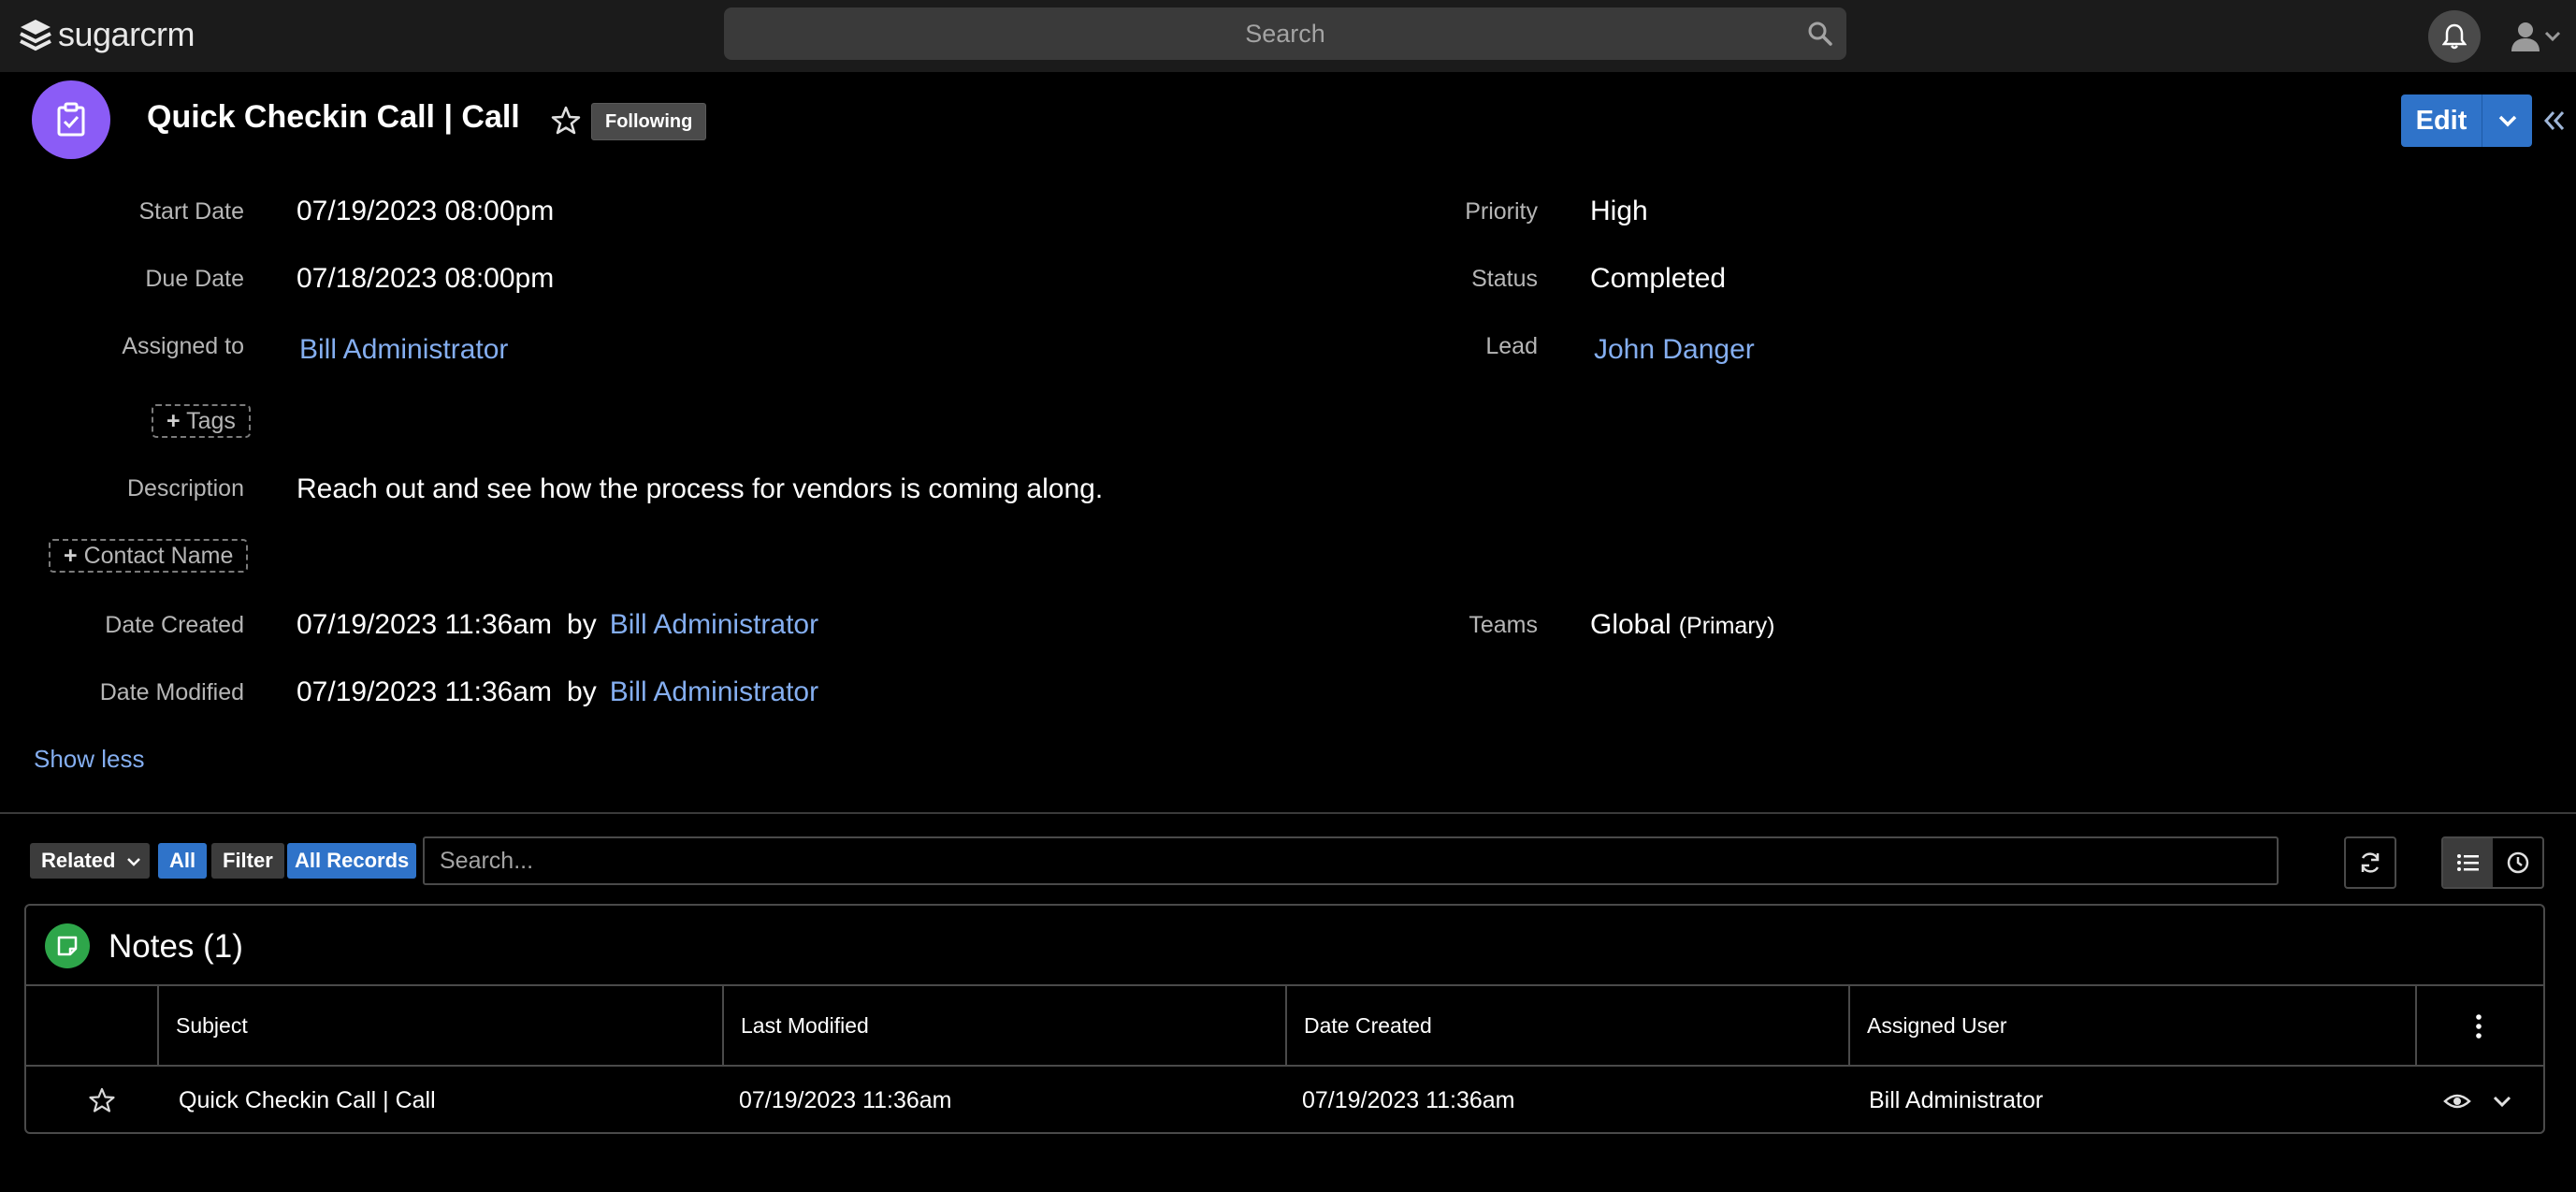 The width and height of the screenshot is (2576, 1192). I want to click on notifications-button, so click(2454, 36).